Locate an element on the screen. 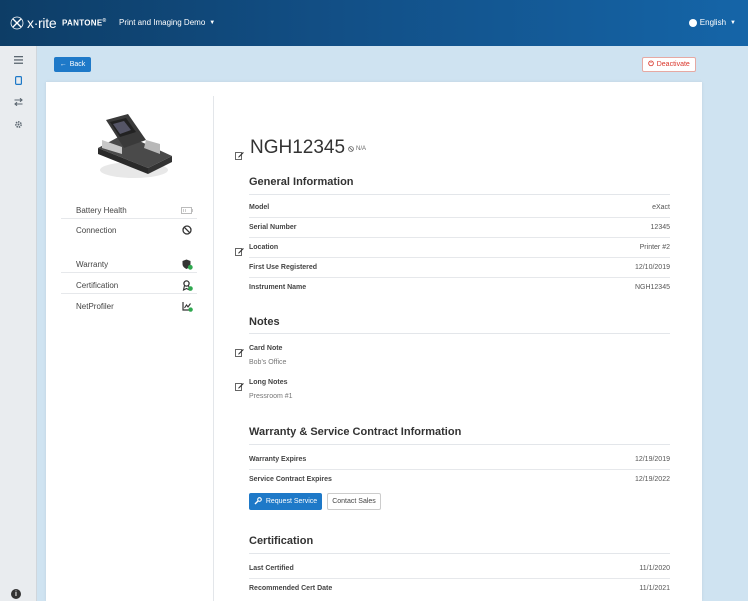 This screenshot has height=601, width=748. globe-icon is located at coordinates (692, 22).